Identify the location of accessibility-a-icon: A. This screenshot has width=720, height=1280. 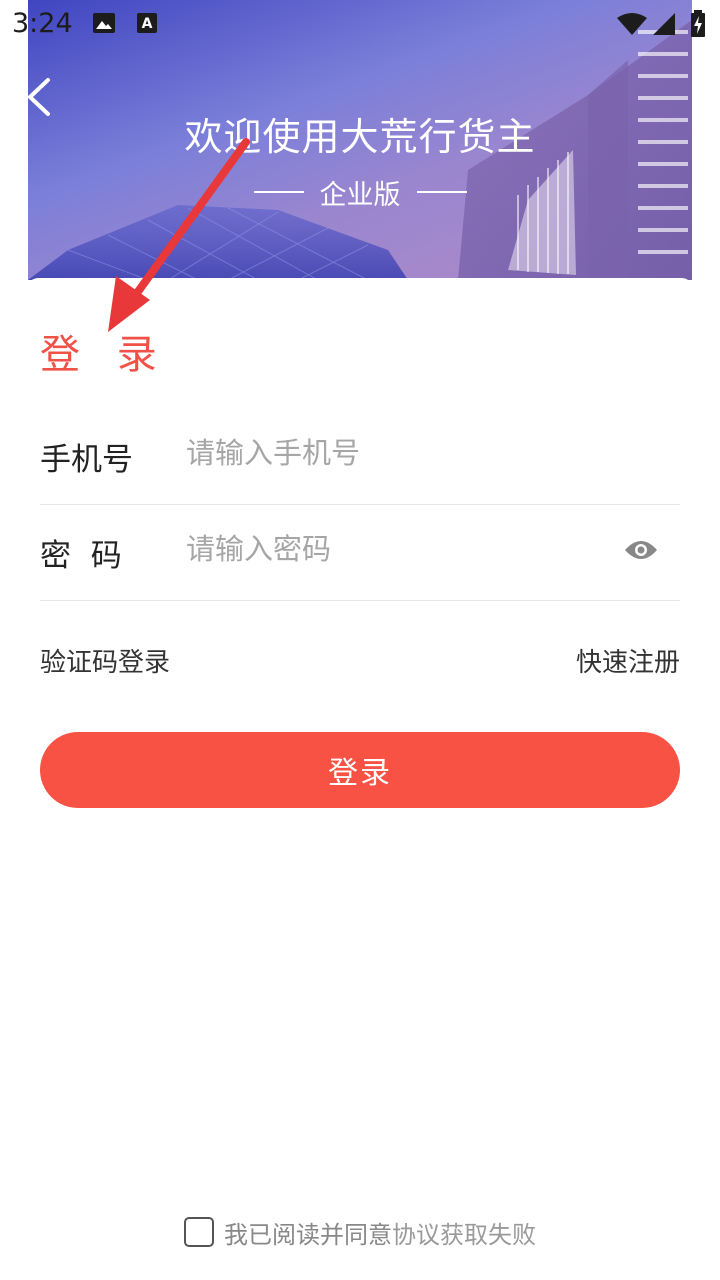
(147, 23).